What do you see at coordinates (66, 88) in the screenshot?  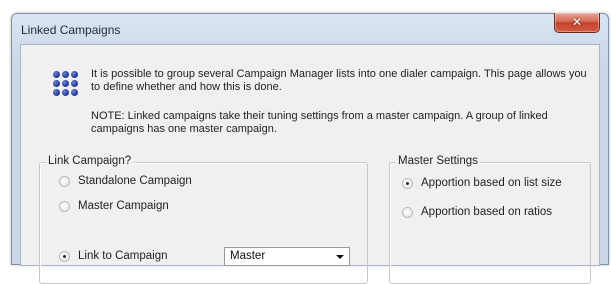 I see `info-dots-icon` at bounding box center [66, 88].